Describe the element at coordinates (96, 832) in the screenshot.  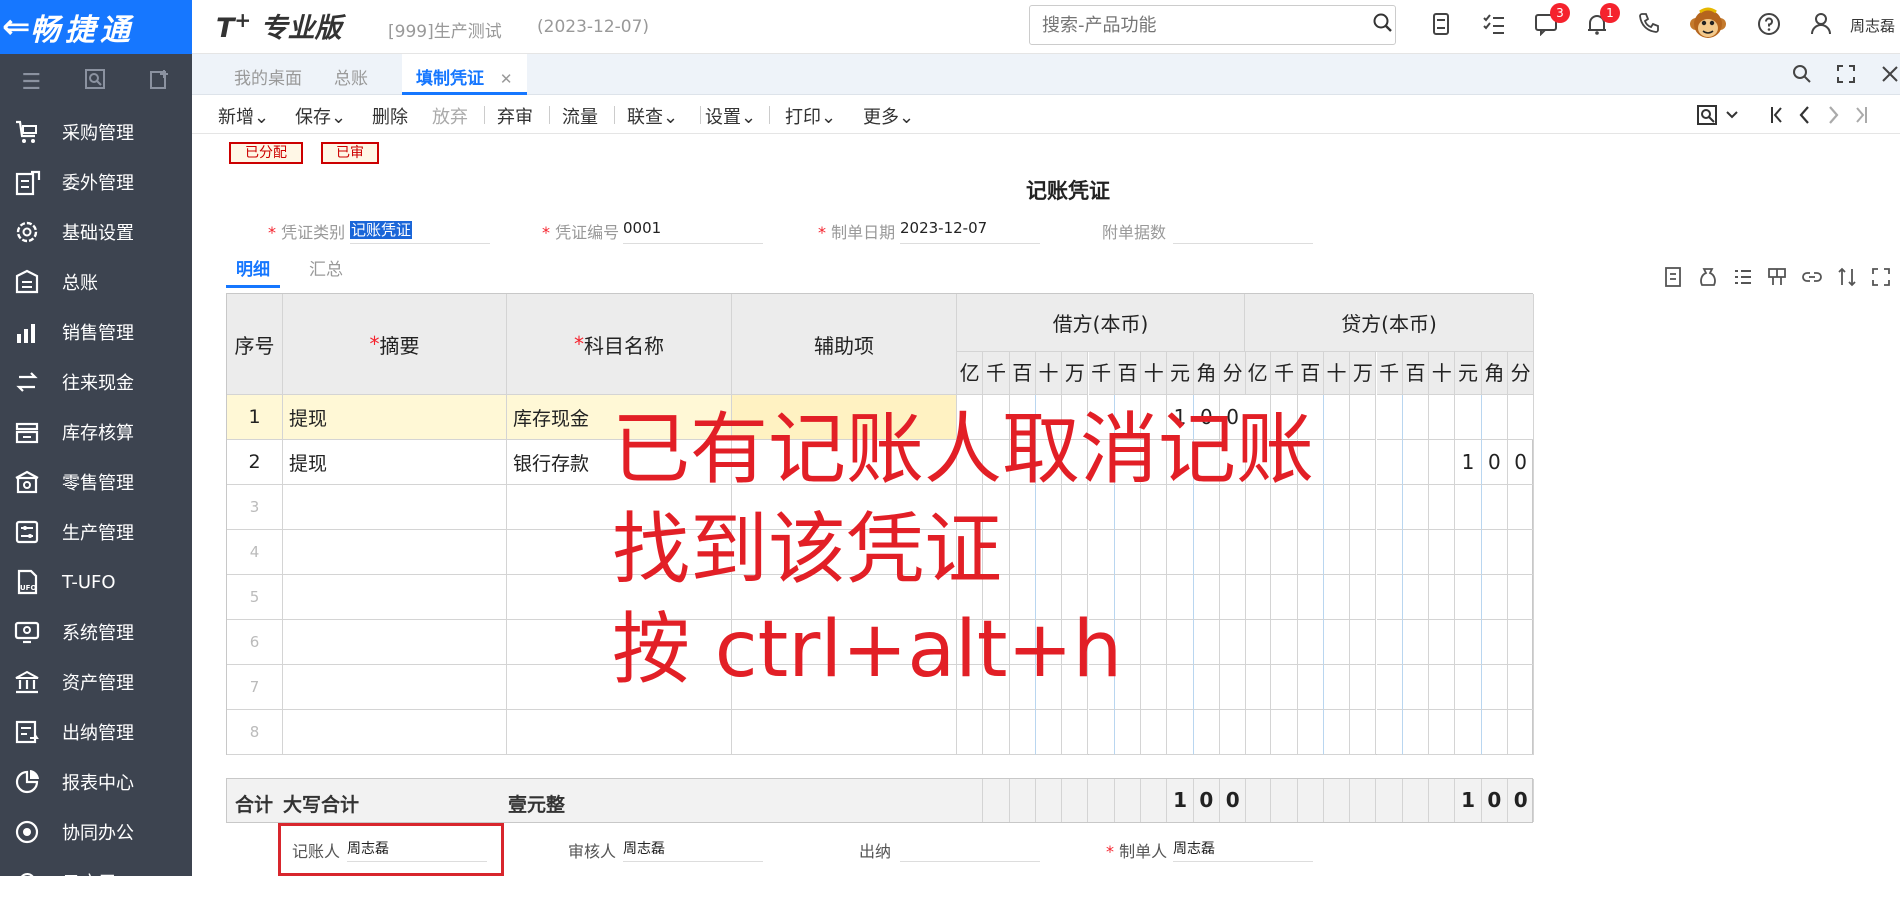
I see `sidebar-item: 协同办公` at that location.